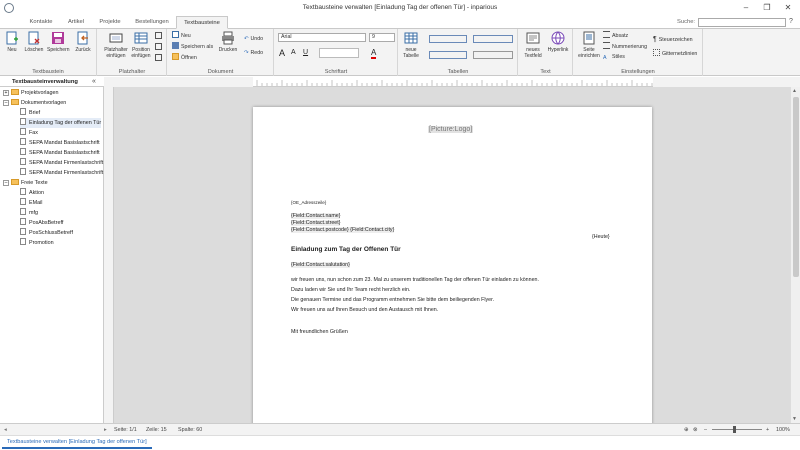 The width and height of the screenshot is (800, 450). I want to click on scroll-up-arrow-icon: ▲, so click(794, 91).